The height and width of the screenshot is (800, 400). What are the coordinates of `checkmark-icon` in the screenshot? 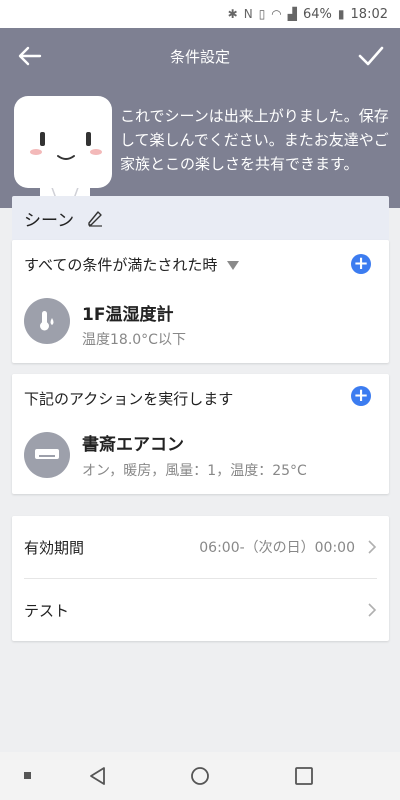 It's located at (371, 56).